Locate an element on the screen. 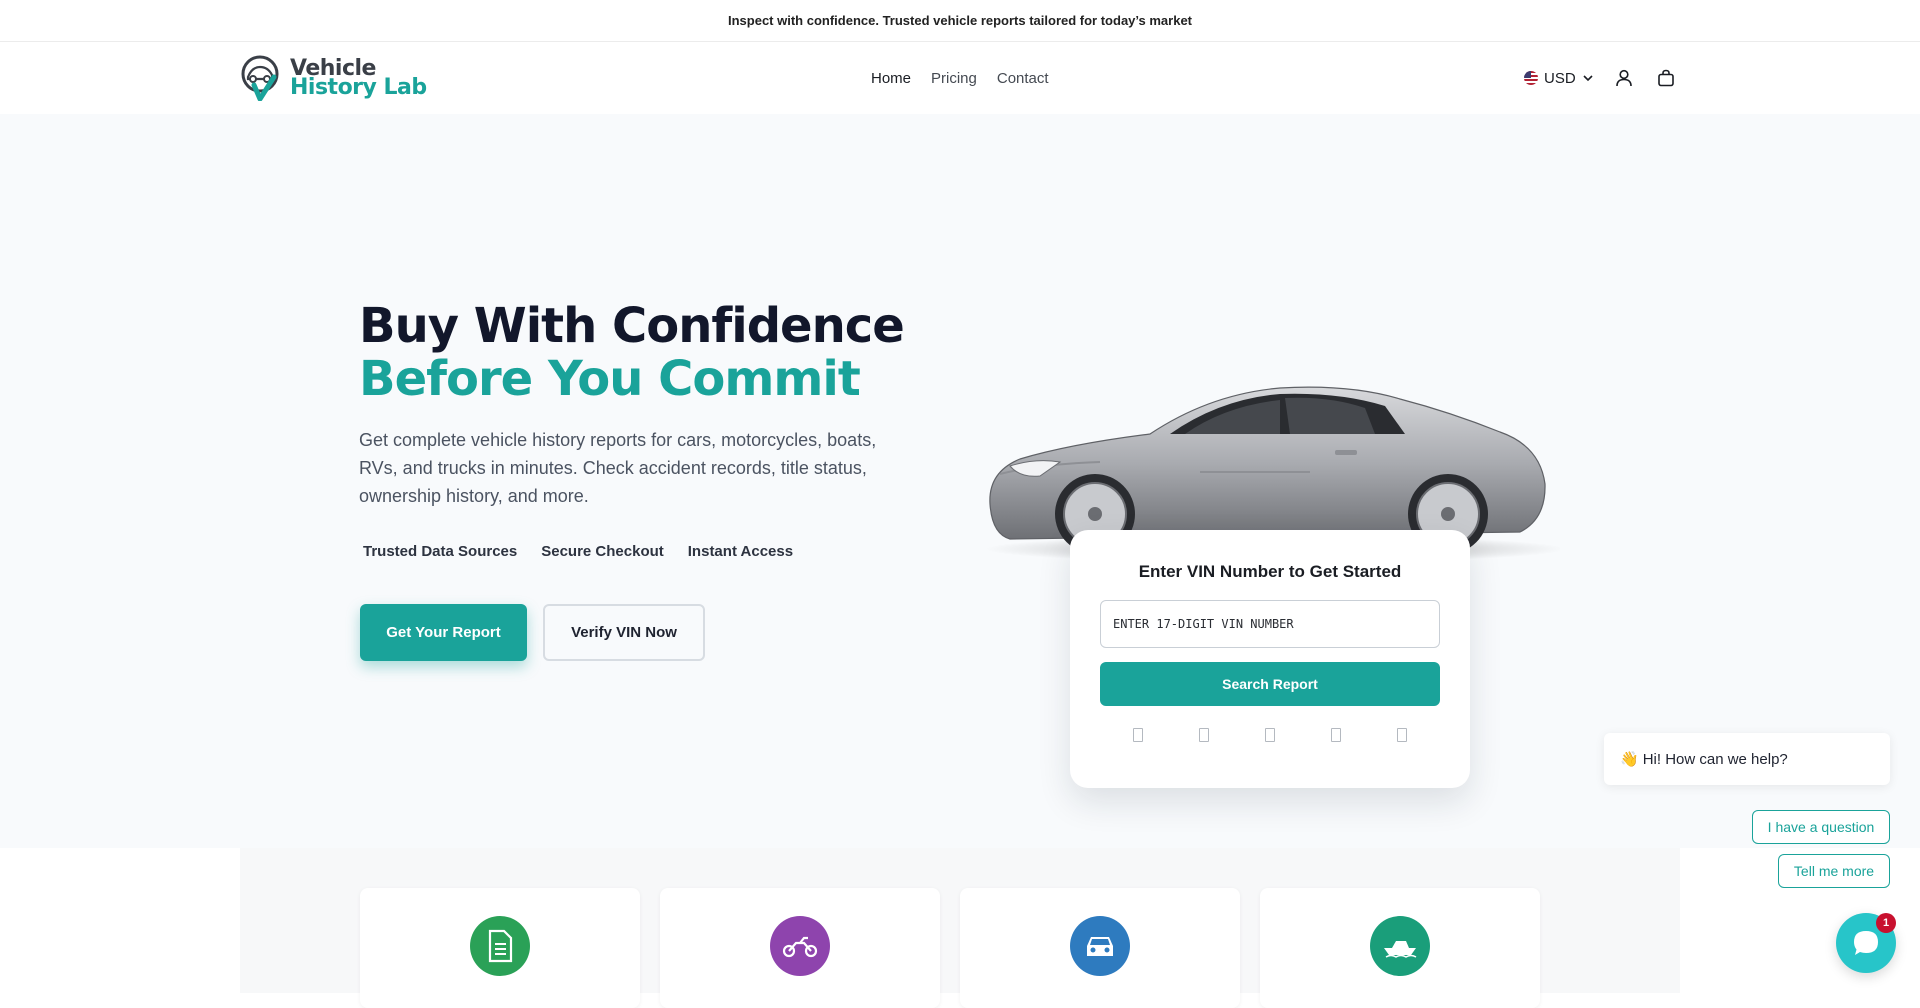 The width and height of the screenshot is (1920, 1008). hero-title: Buy With Confidence Before You Commit is located at coordinates (632, 352).